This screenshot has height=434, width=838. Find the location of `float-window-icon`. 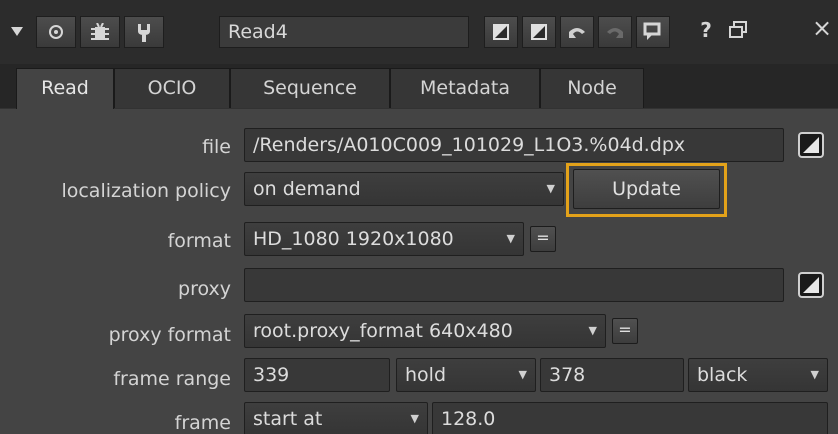

float-window-icon is located at coordinates (741, 33).